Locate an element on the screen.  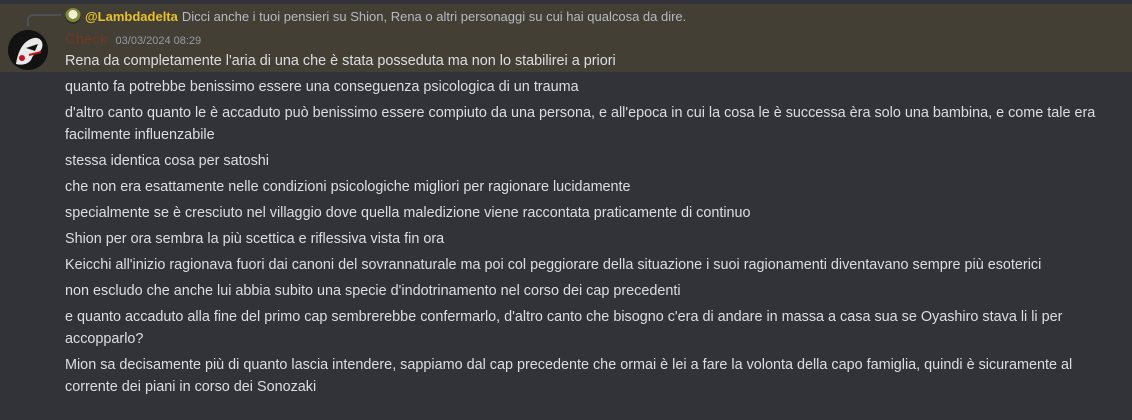
message-timestamp: 03/03/2024 08:29 is located at coordinates (159, 41).